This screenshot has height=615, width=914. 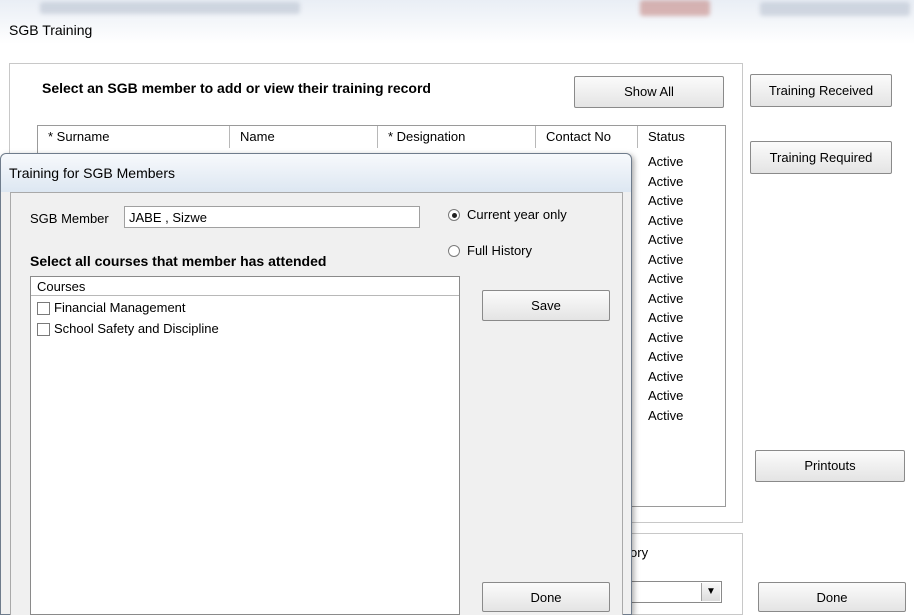 I want to click on dialog-done-button: Done, so click(x=546, y=597).